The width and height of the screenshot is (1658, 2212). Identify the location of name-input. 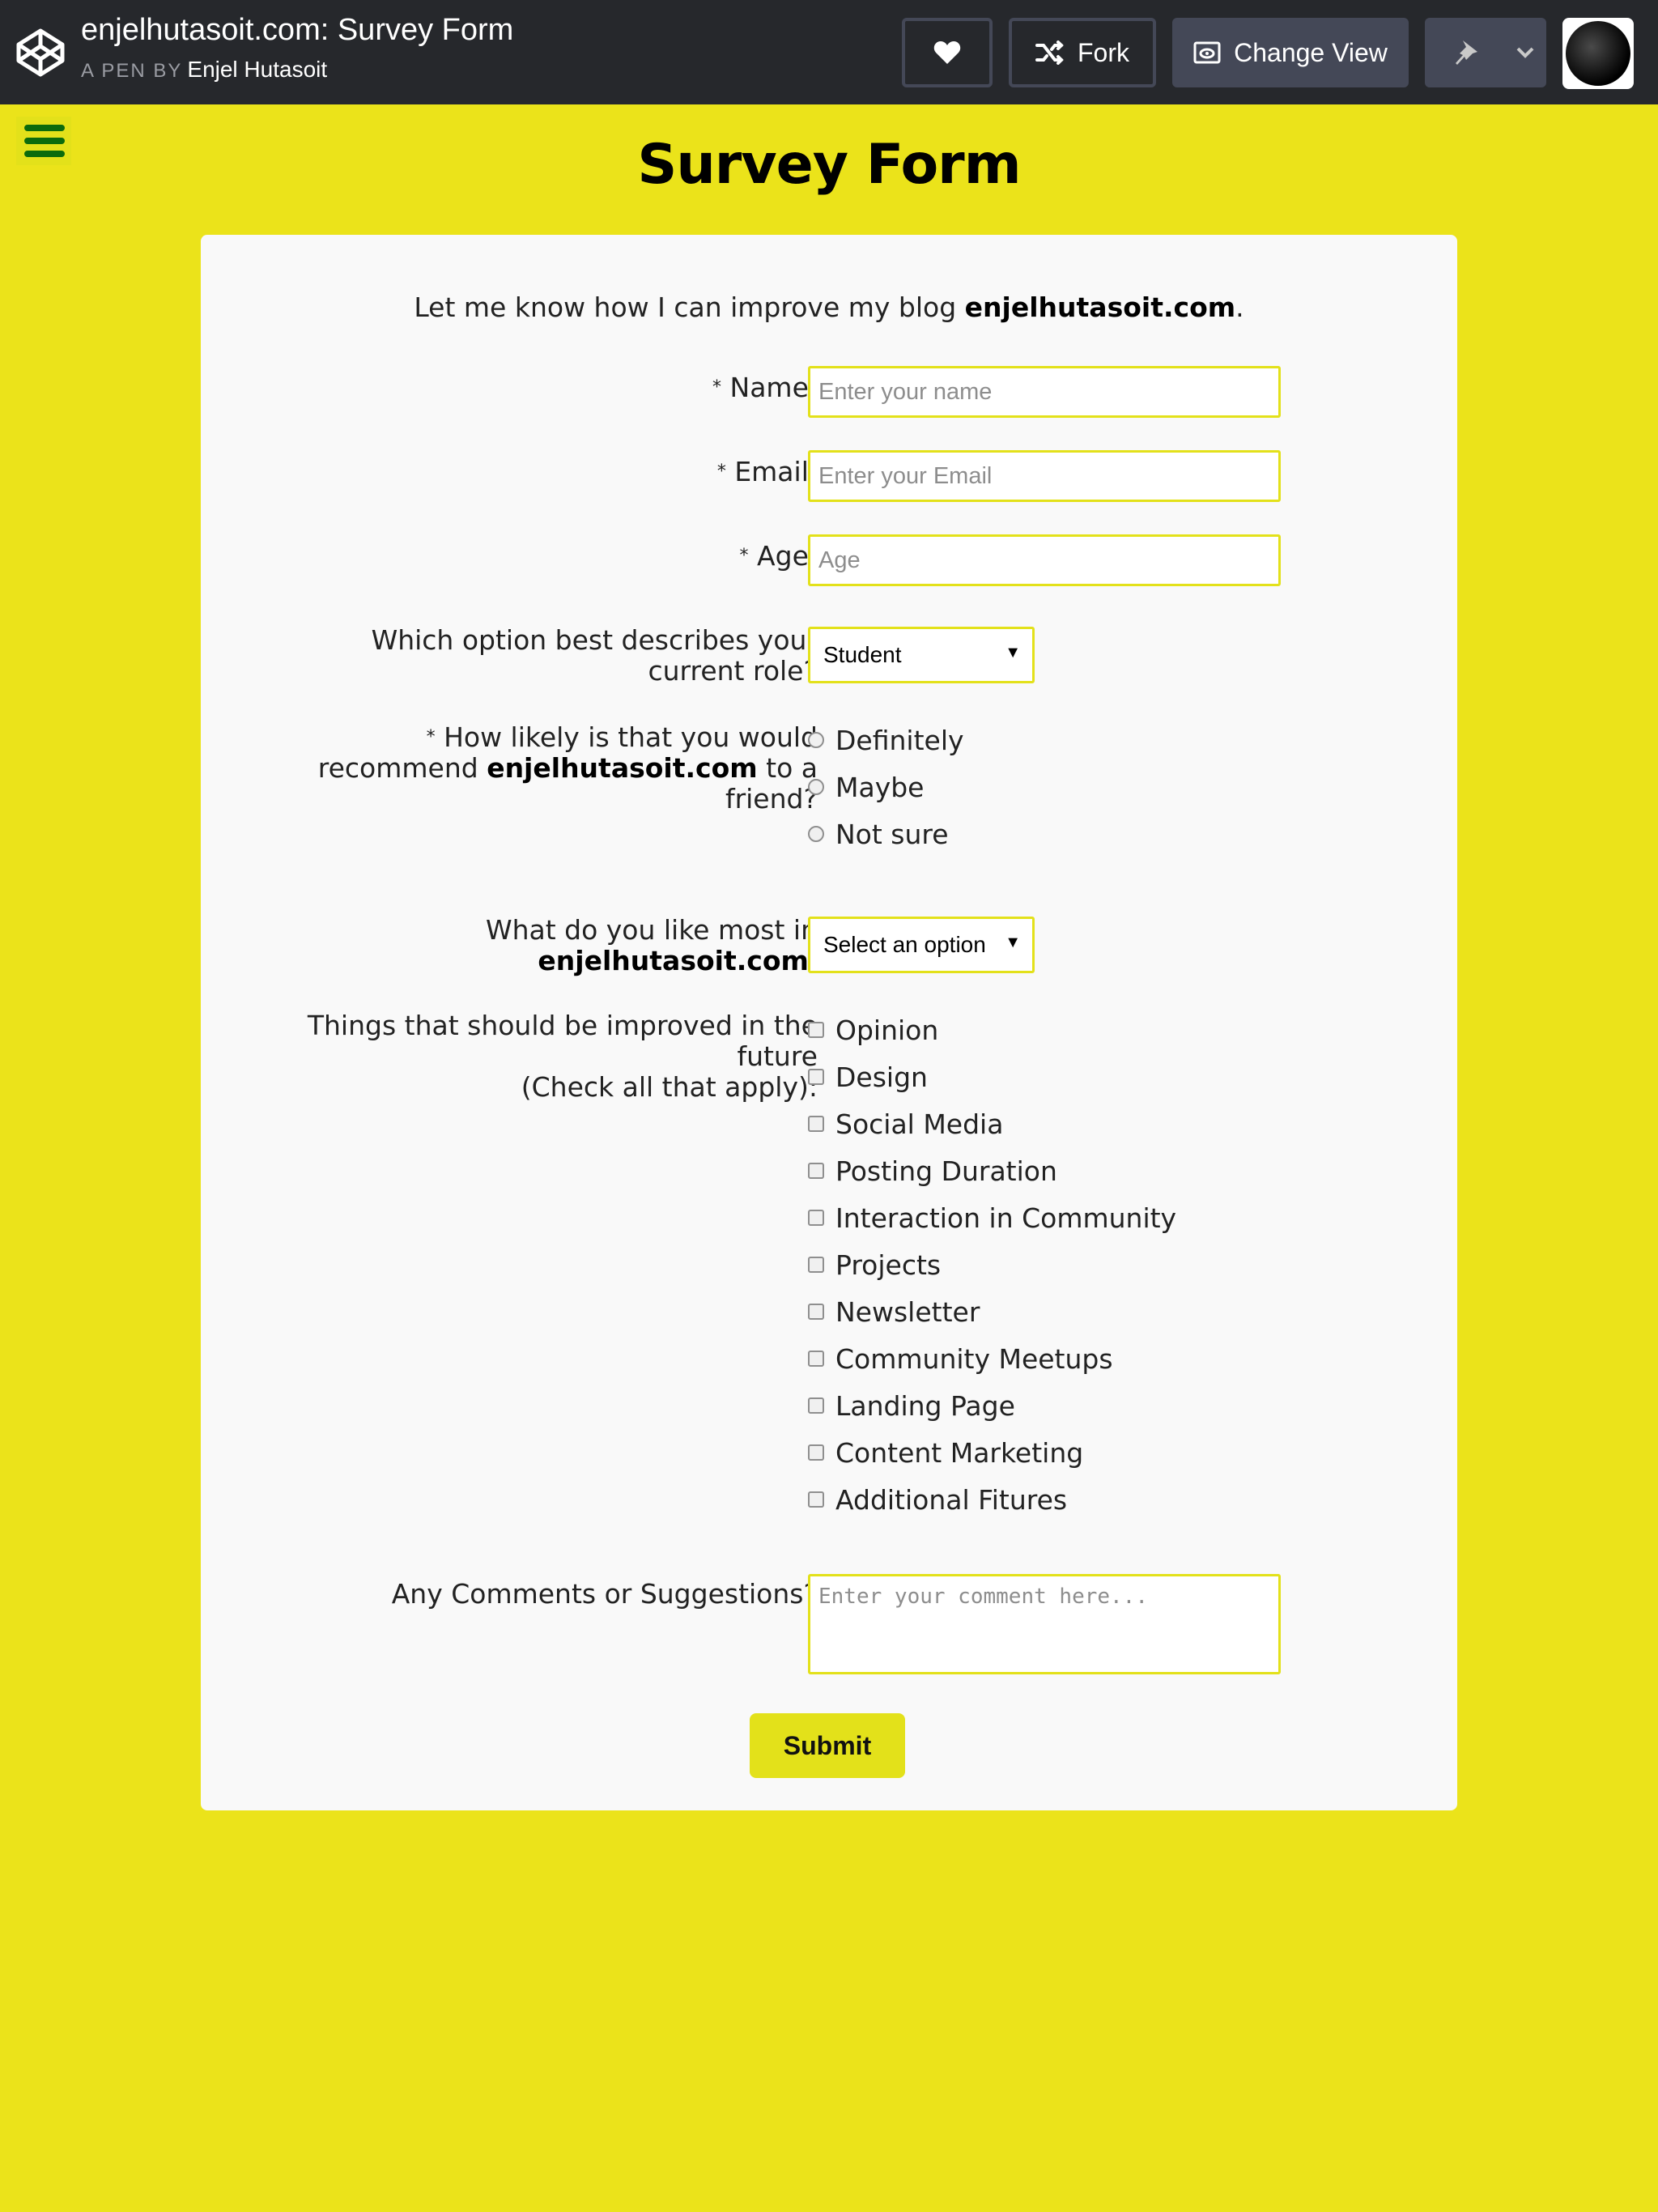
(1044, 392).